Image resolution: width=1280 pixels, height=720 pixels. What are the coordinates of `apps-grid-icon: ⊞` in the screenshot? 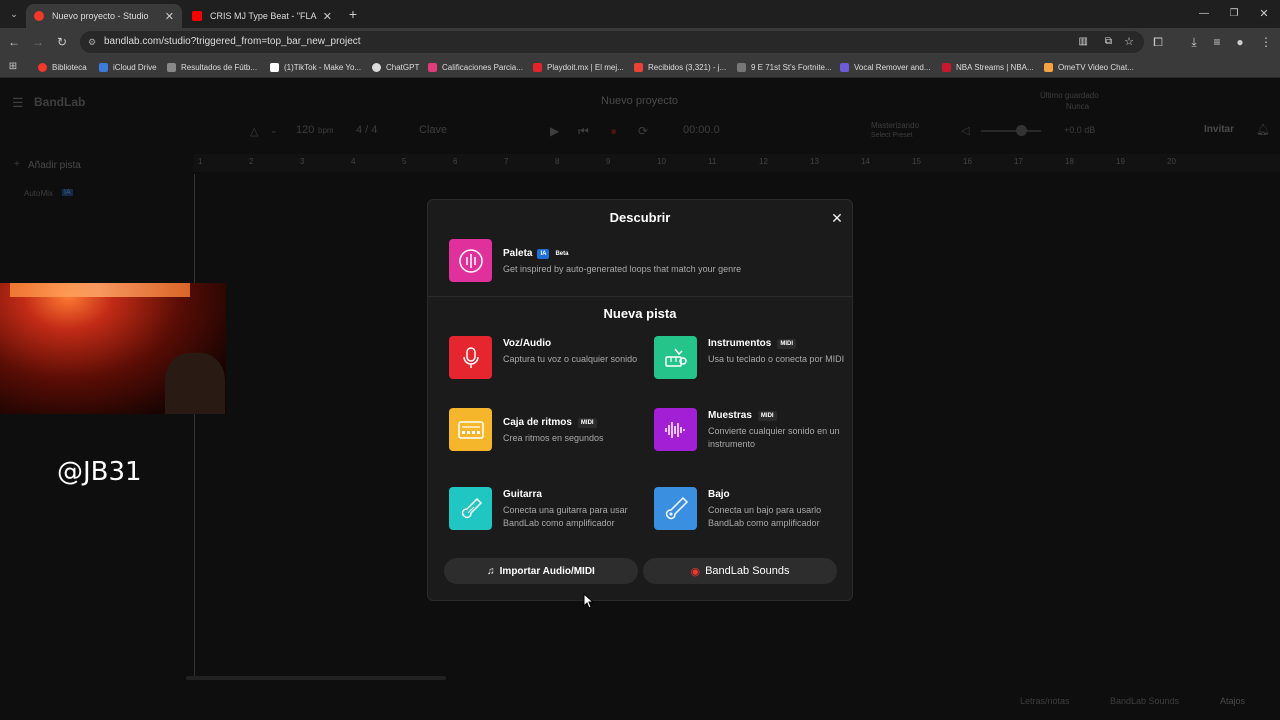 It's located at (13, 67).